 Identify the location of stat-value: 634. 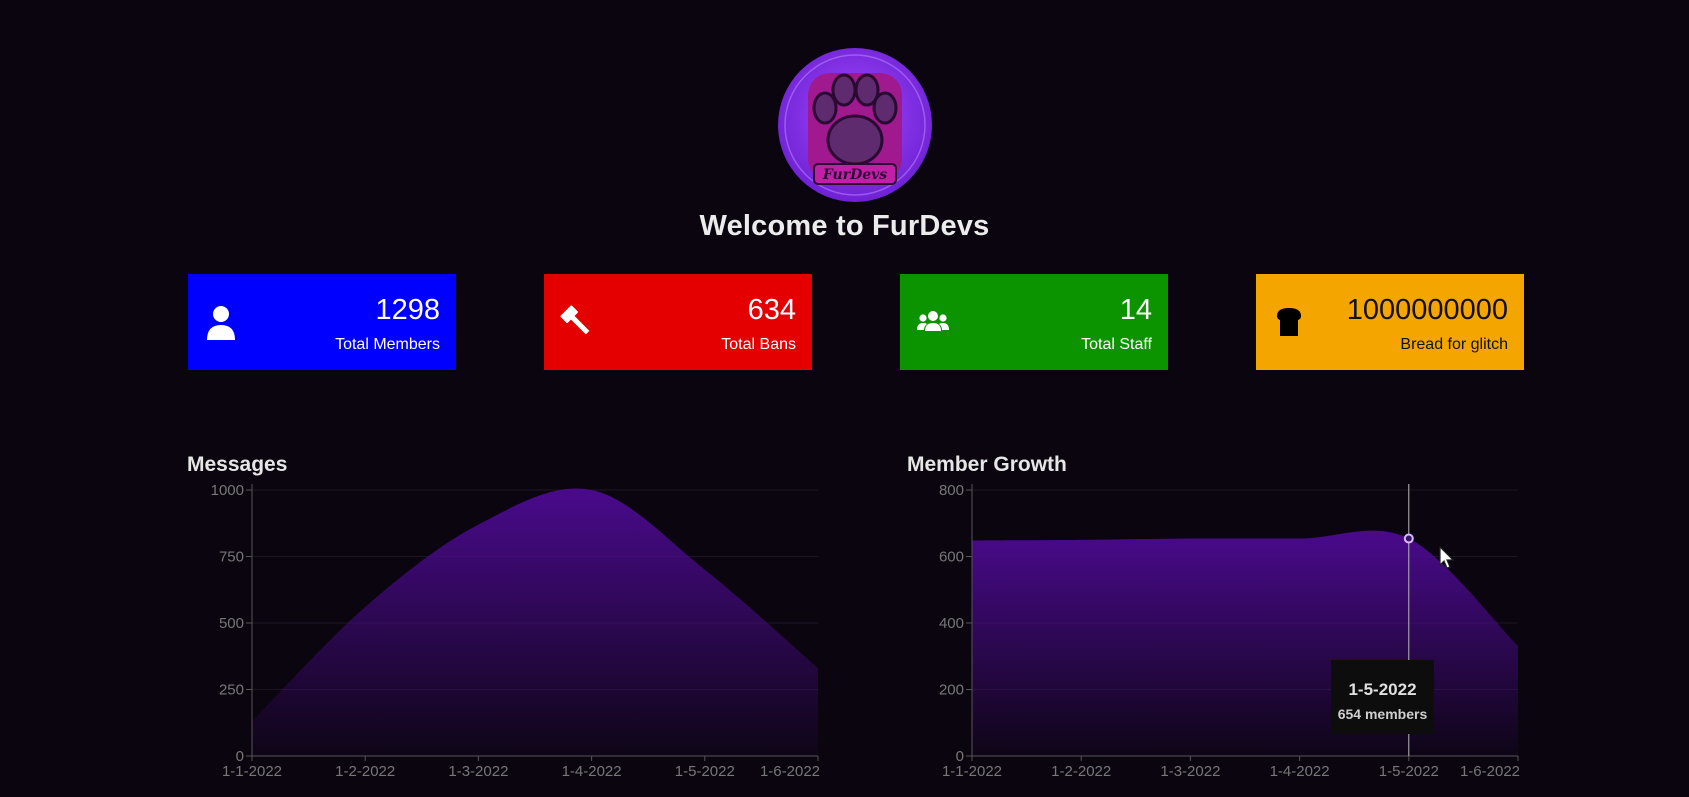
(771, 310).